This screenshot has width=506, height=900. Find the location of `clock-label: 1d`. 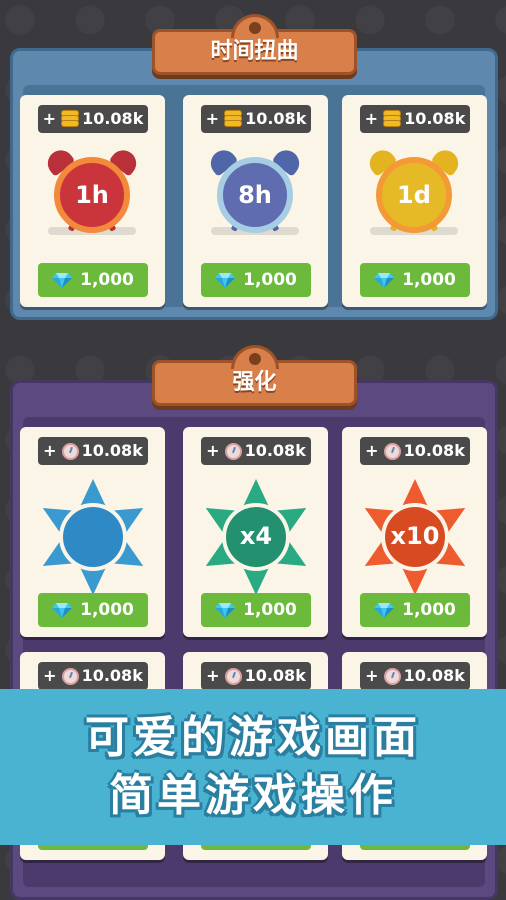

clock-label: 1d is located at coordinates (414, 195).